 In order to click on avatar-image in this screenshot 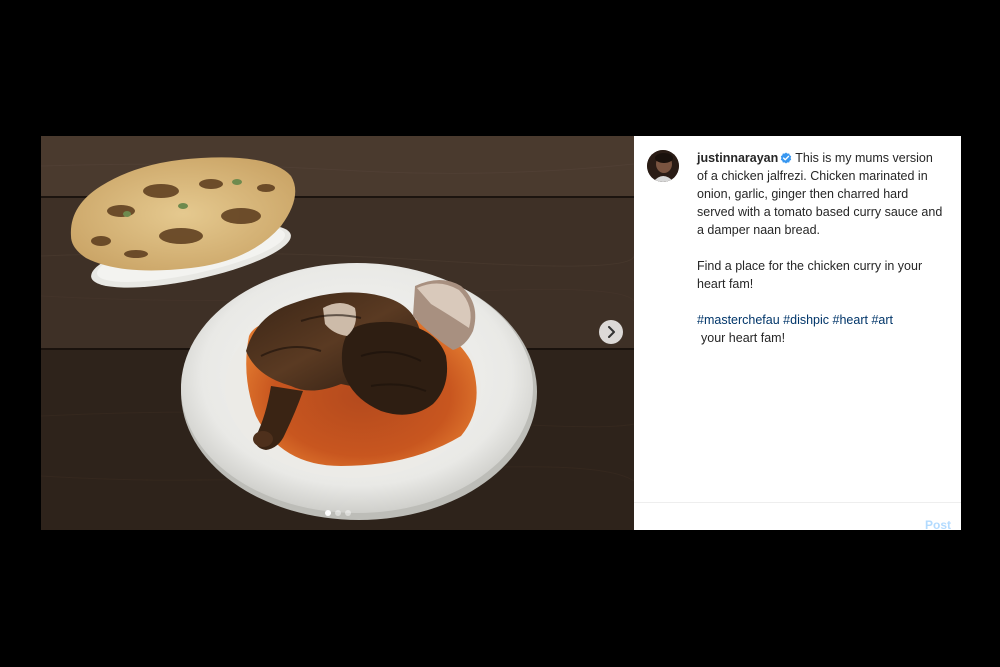, I will do `click(663, 166)`.